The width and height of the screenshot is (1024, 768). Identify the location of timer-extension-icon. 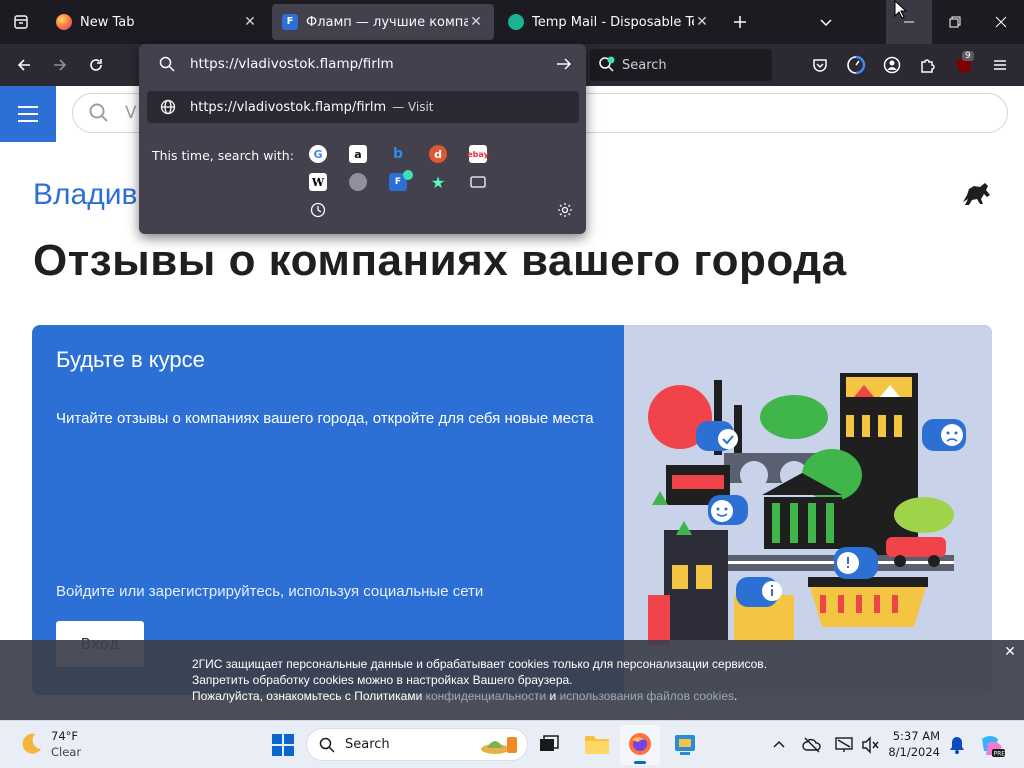
(856, 65).